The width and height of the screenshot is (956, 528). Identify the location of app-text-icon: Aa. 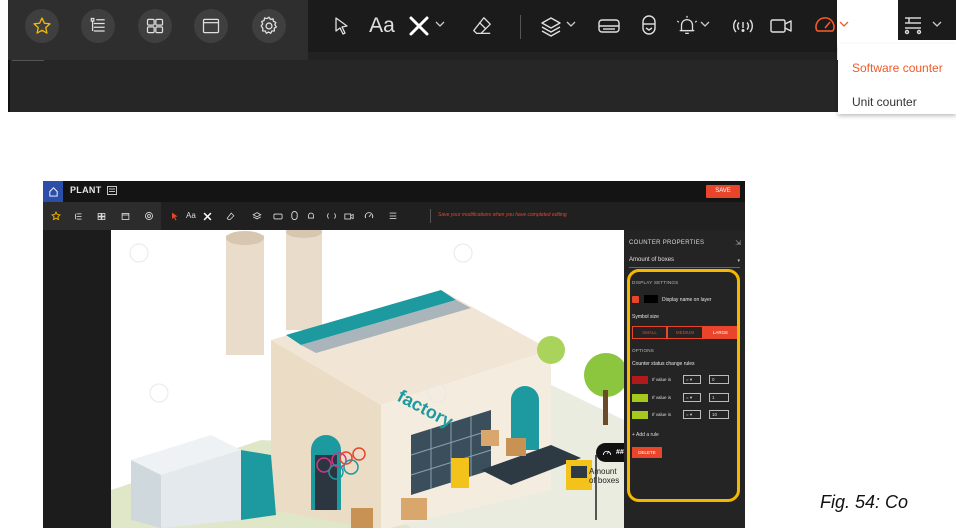
(191, 215).